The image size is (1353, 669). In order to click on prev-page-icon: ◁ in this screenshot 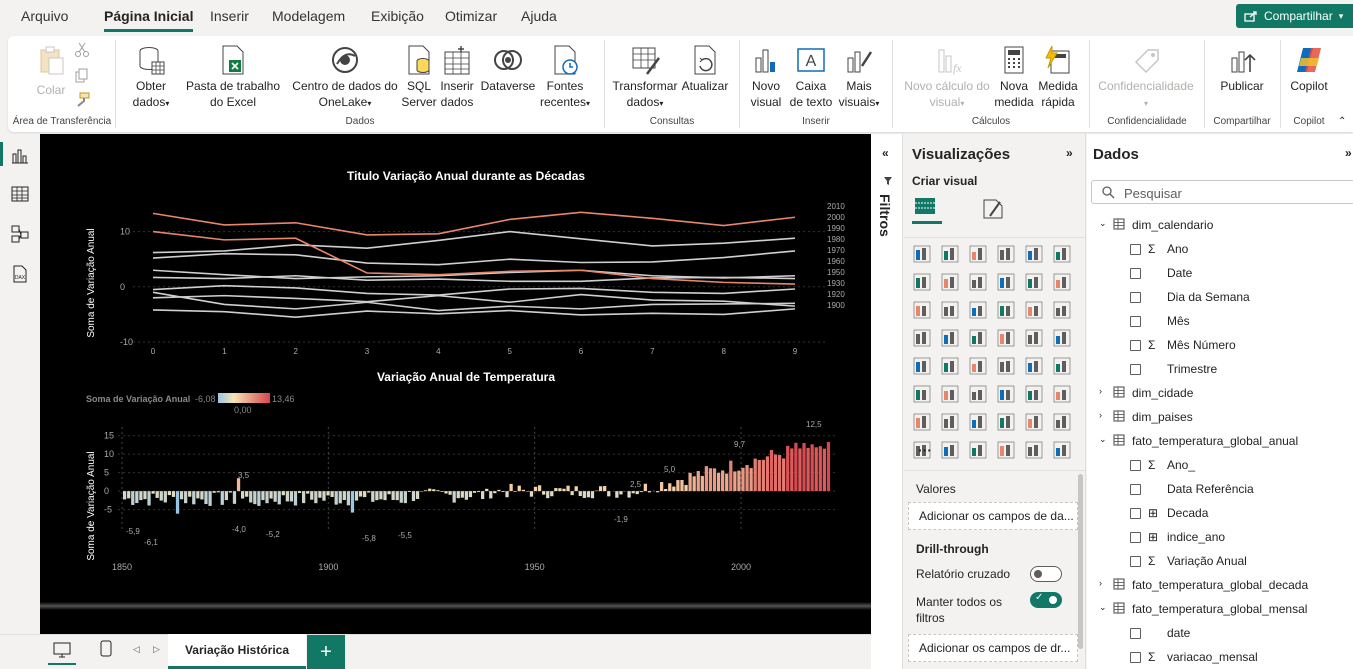, I will do `click(136, 649)`.